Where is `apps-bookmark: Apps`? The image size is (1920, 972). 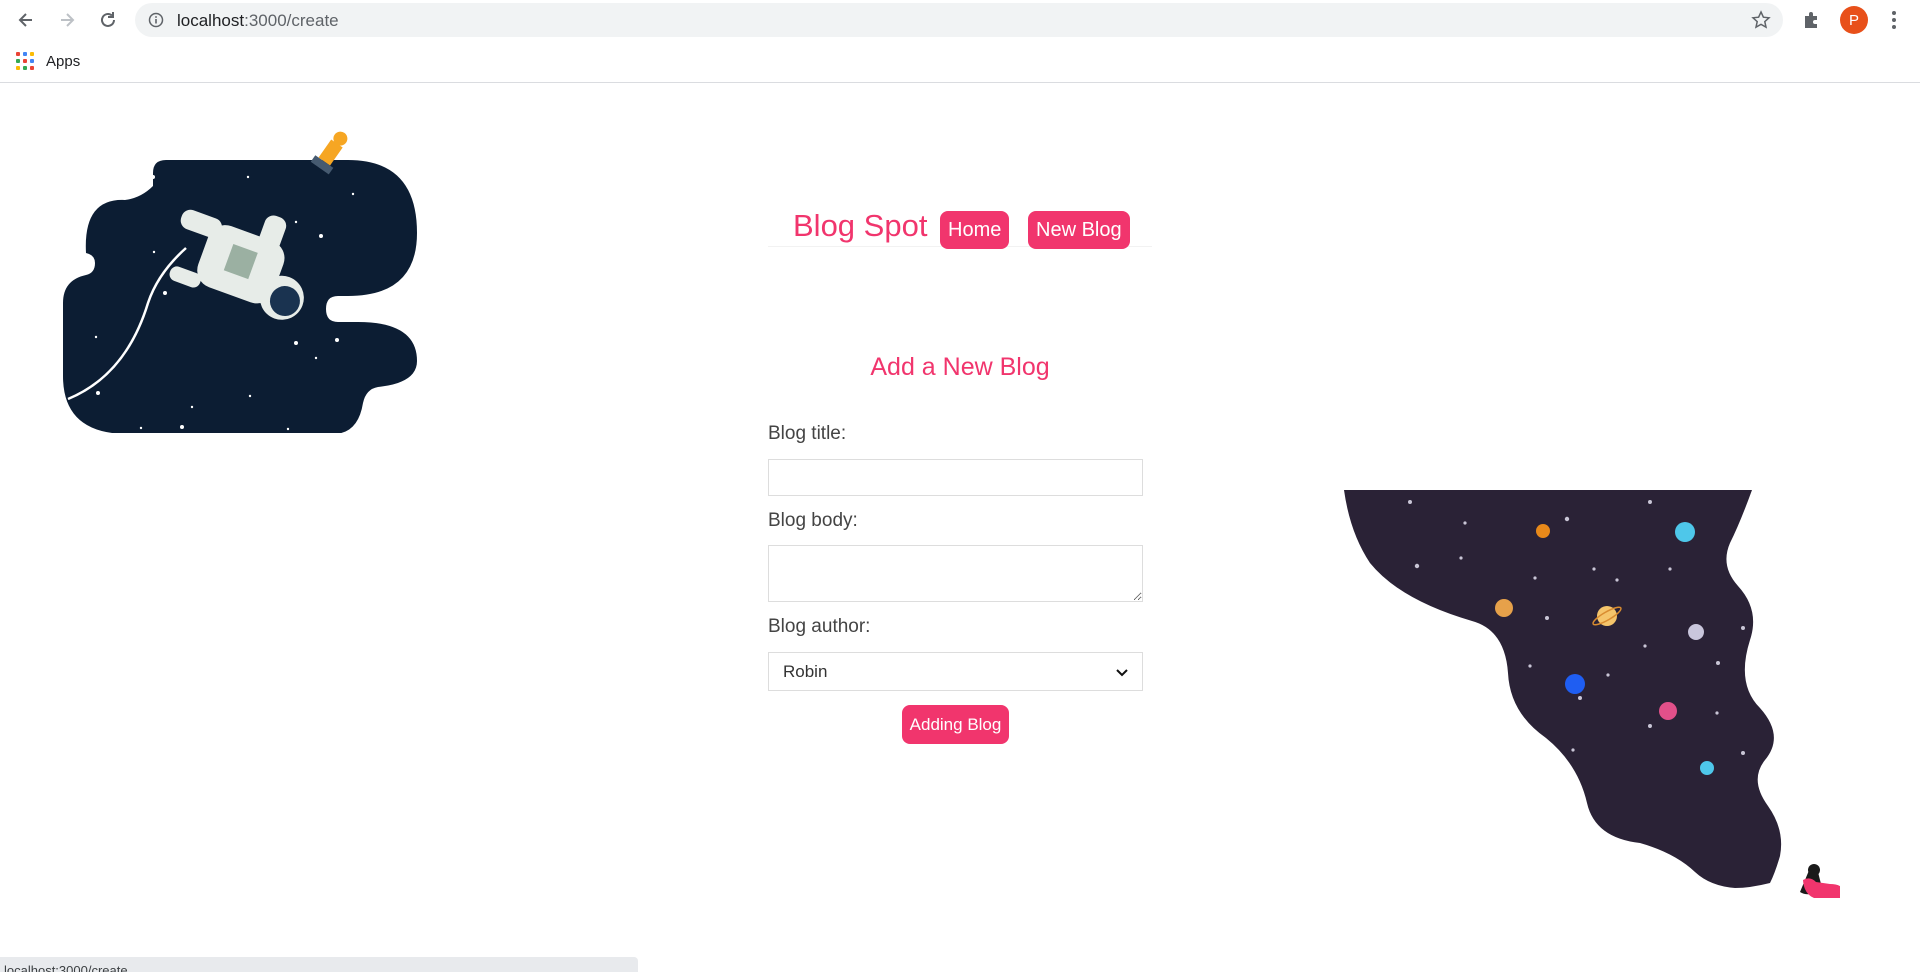
apps-bookmark: Apps is located at coordinates (48, 61).